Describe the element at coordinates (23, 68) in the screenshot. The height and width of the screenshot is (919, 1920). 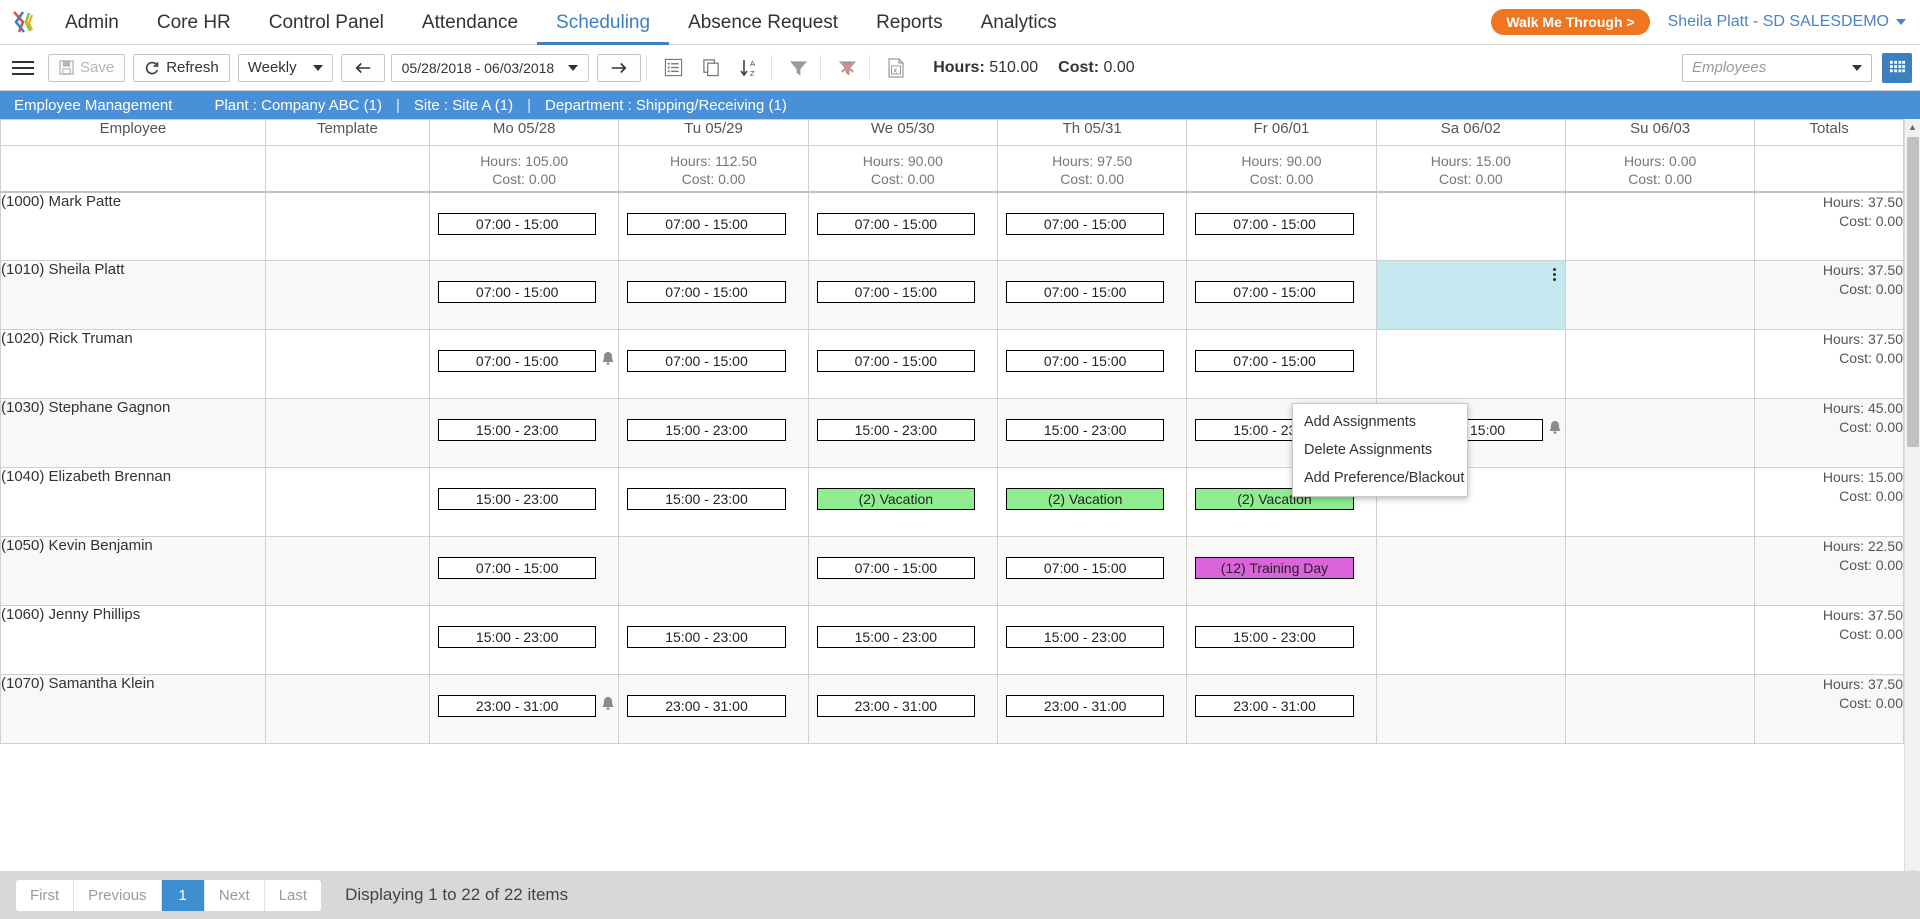
I see `hamburger-icon` at that location.